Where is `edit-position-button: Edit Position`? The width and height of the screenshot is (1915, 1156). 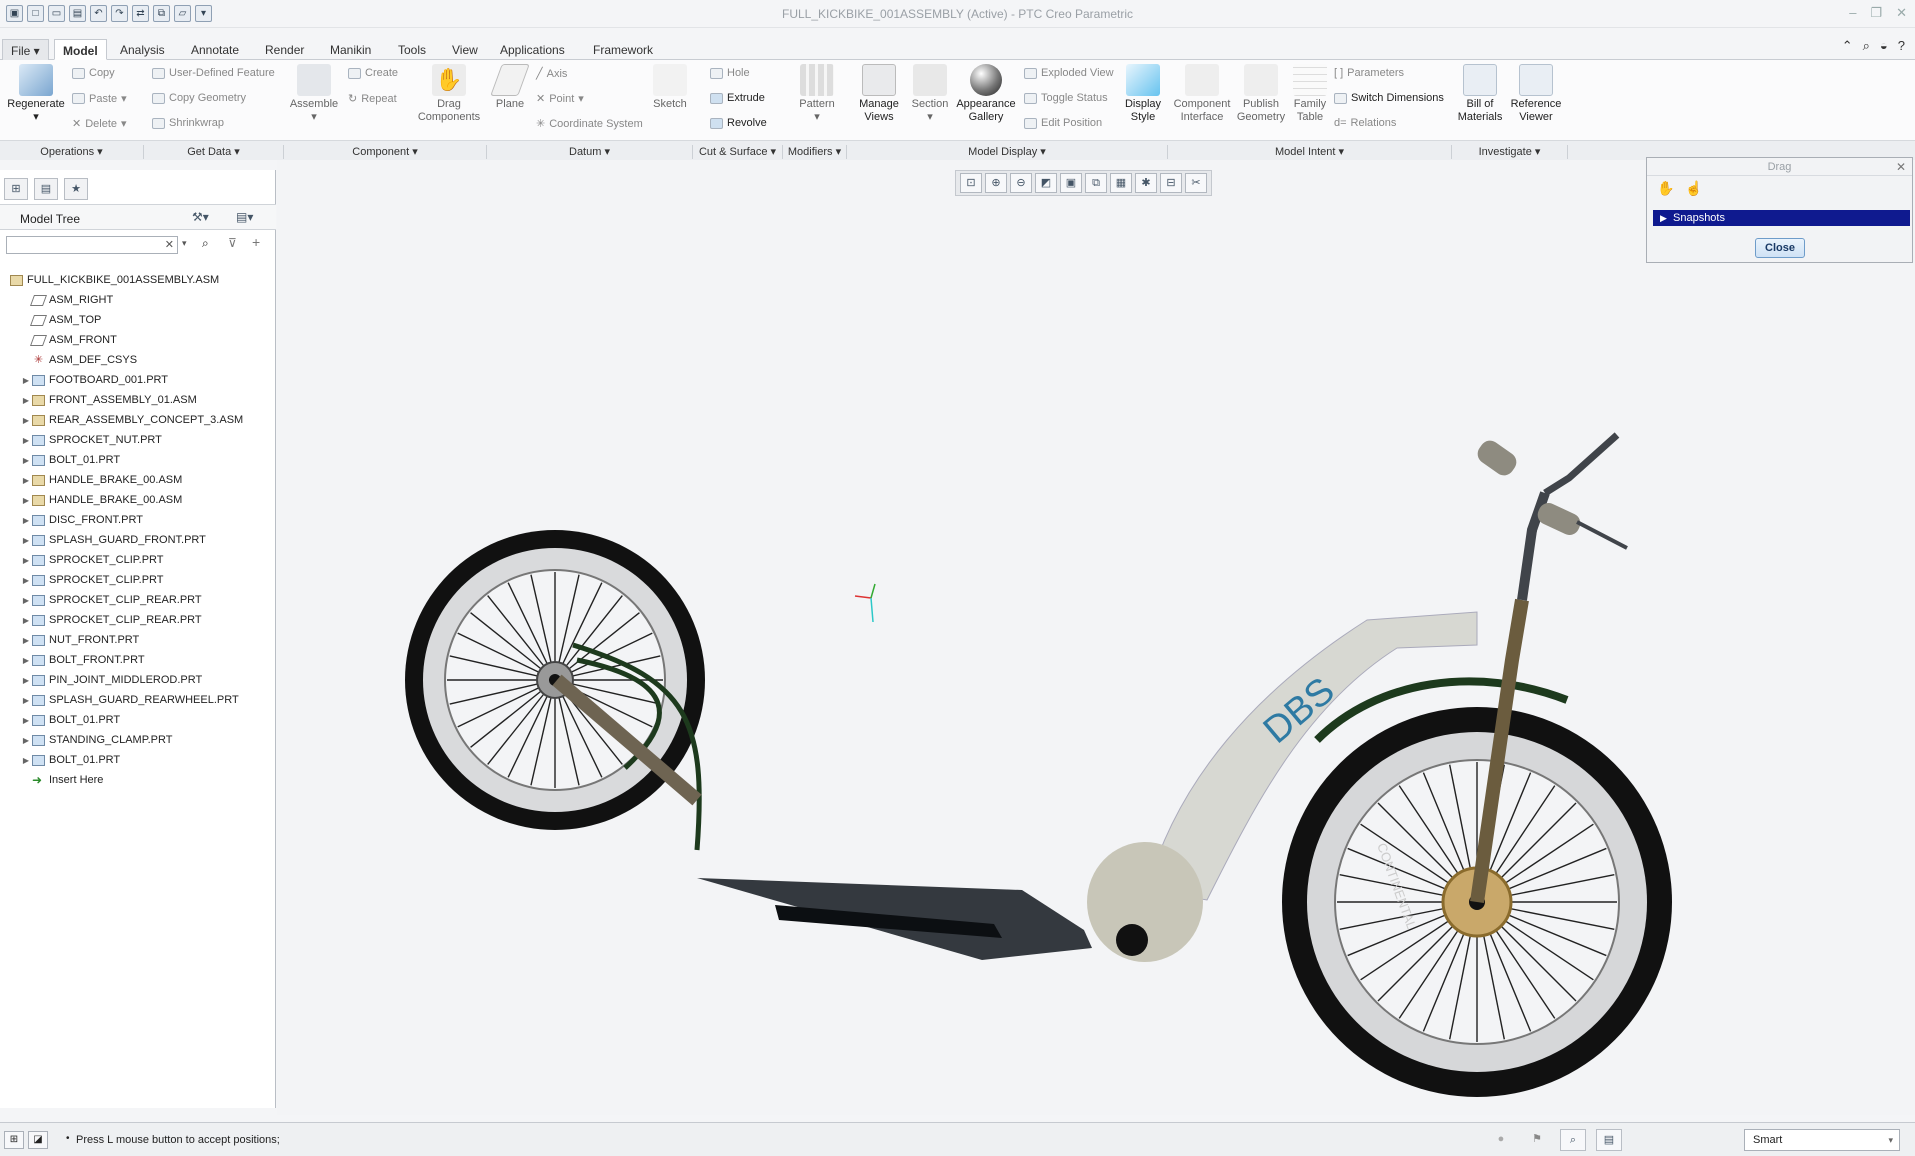 edit-position-button: Edit Position is located at coordinates (1063, 123).